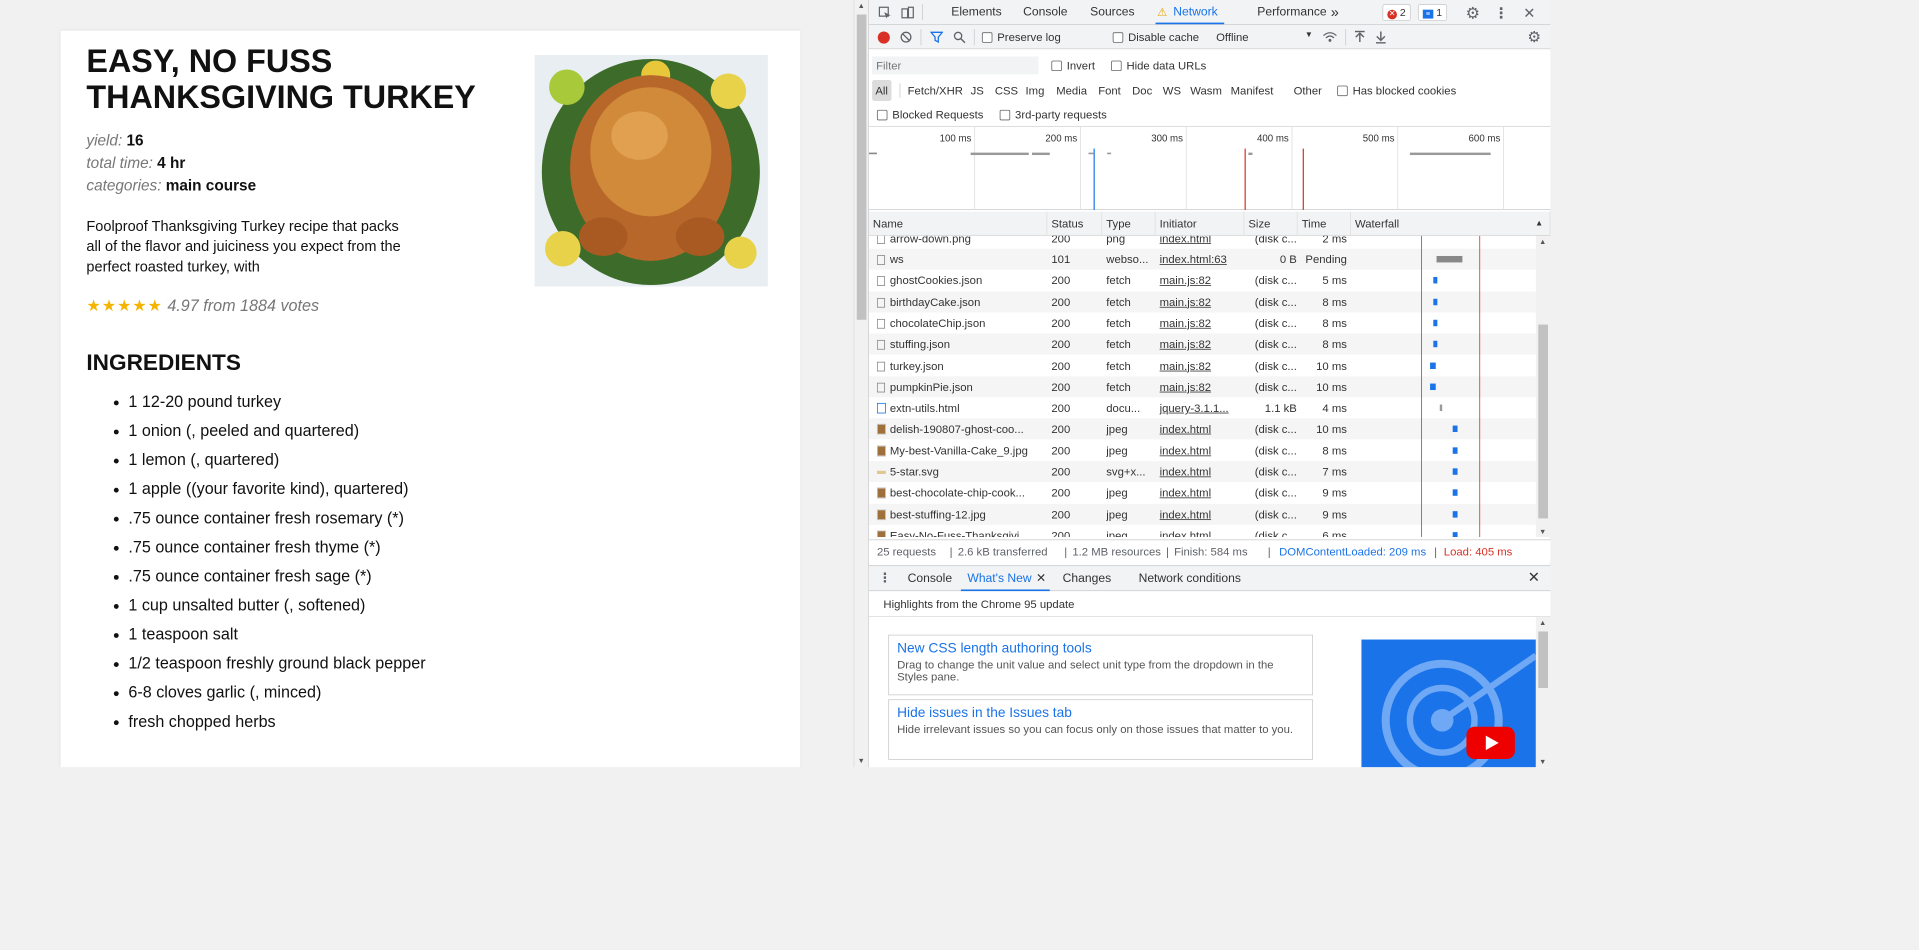 The width and height of the screenshot is (1919, 950). What do you see at coordinates (1200, 223) in the screenshot?
I see `col-initiator: Initiator` at bounding box center [1200, 223].